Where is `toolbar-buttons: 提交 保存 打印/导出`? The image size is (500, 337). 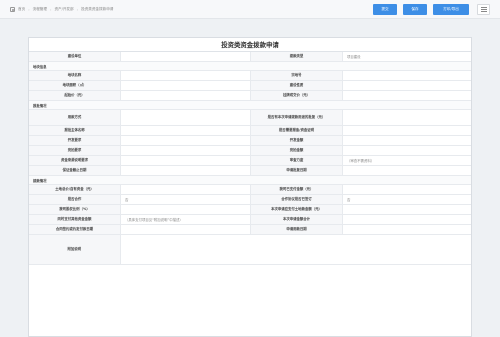
toolbar-buttons: 提交 保存 打印/导出 is located at coordinates (421, 9).